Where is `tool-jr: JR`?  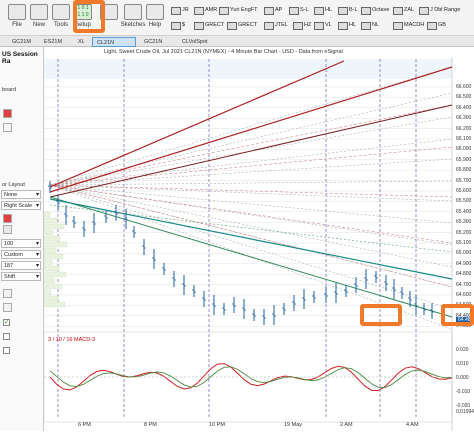
tool-jr: JR is located at coordinates (179, 10).